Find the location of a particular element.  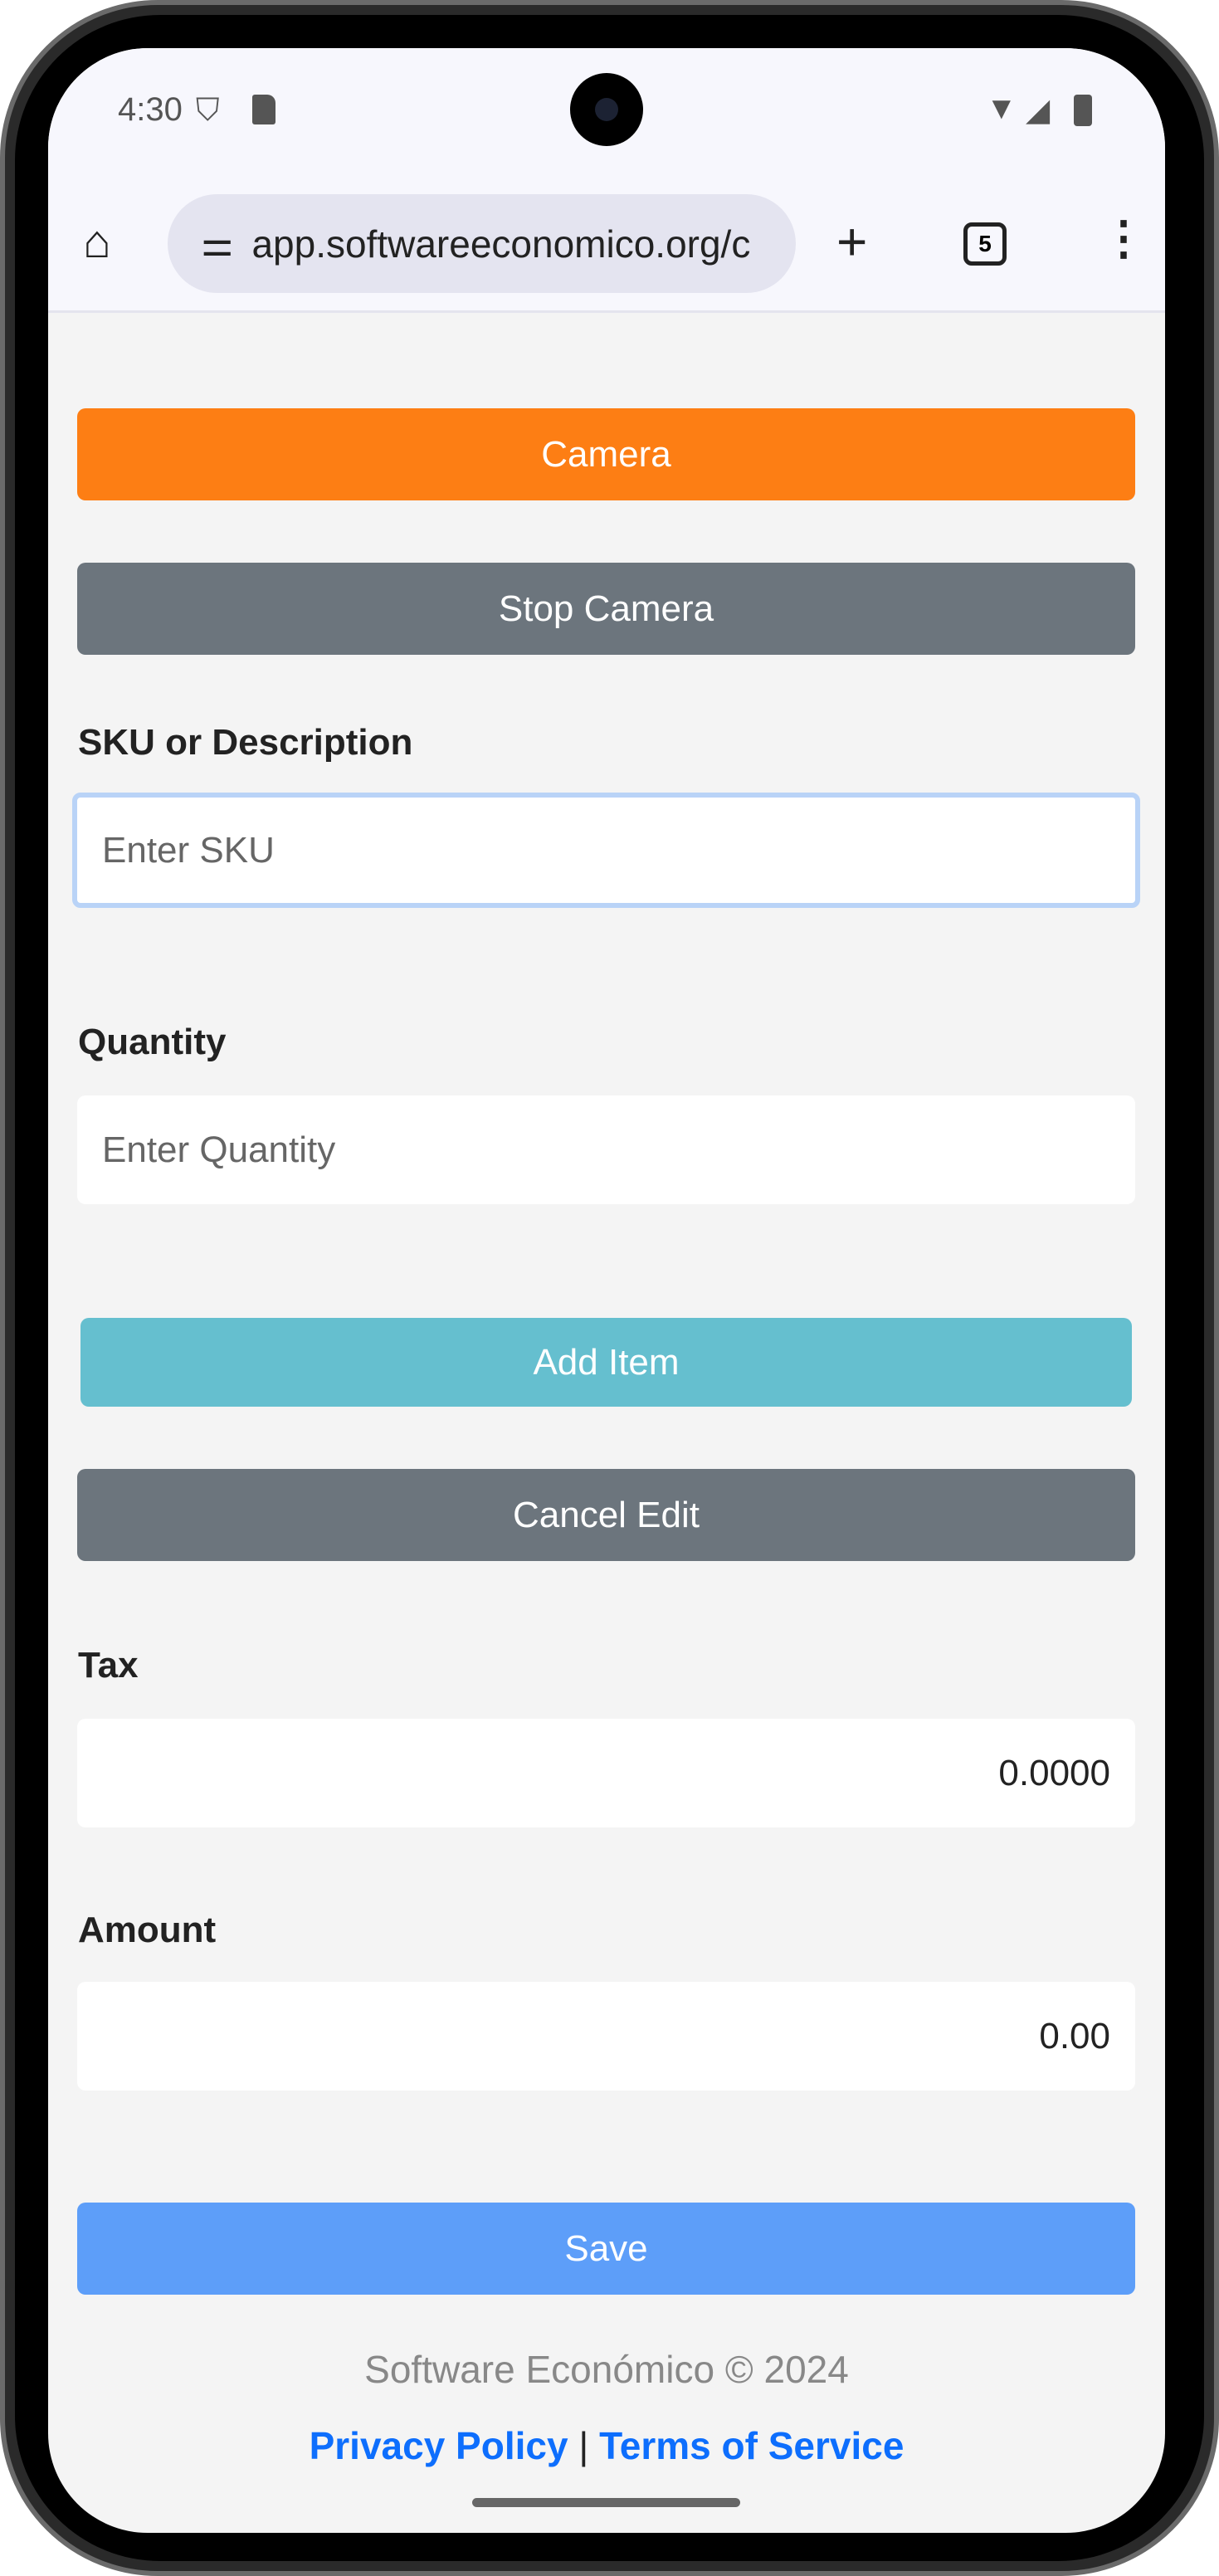

save-button: Save is located at coordinates (606, 2249).